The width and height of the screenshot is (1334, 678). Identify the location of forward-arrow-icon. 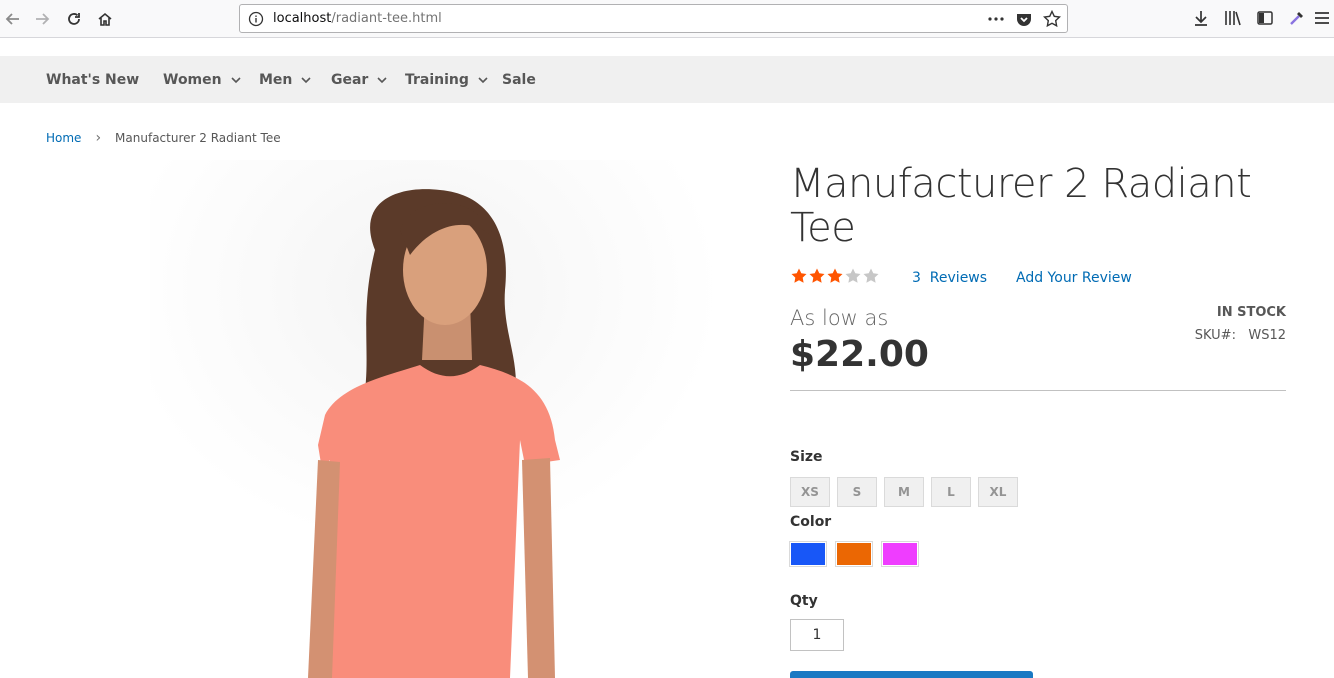
(43, 19).